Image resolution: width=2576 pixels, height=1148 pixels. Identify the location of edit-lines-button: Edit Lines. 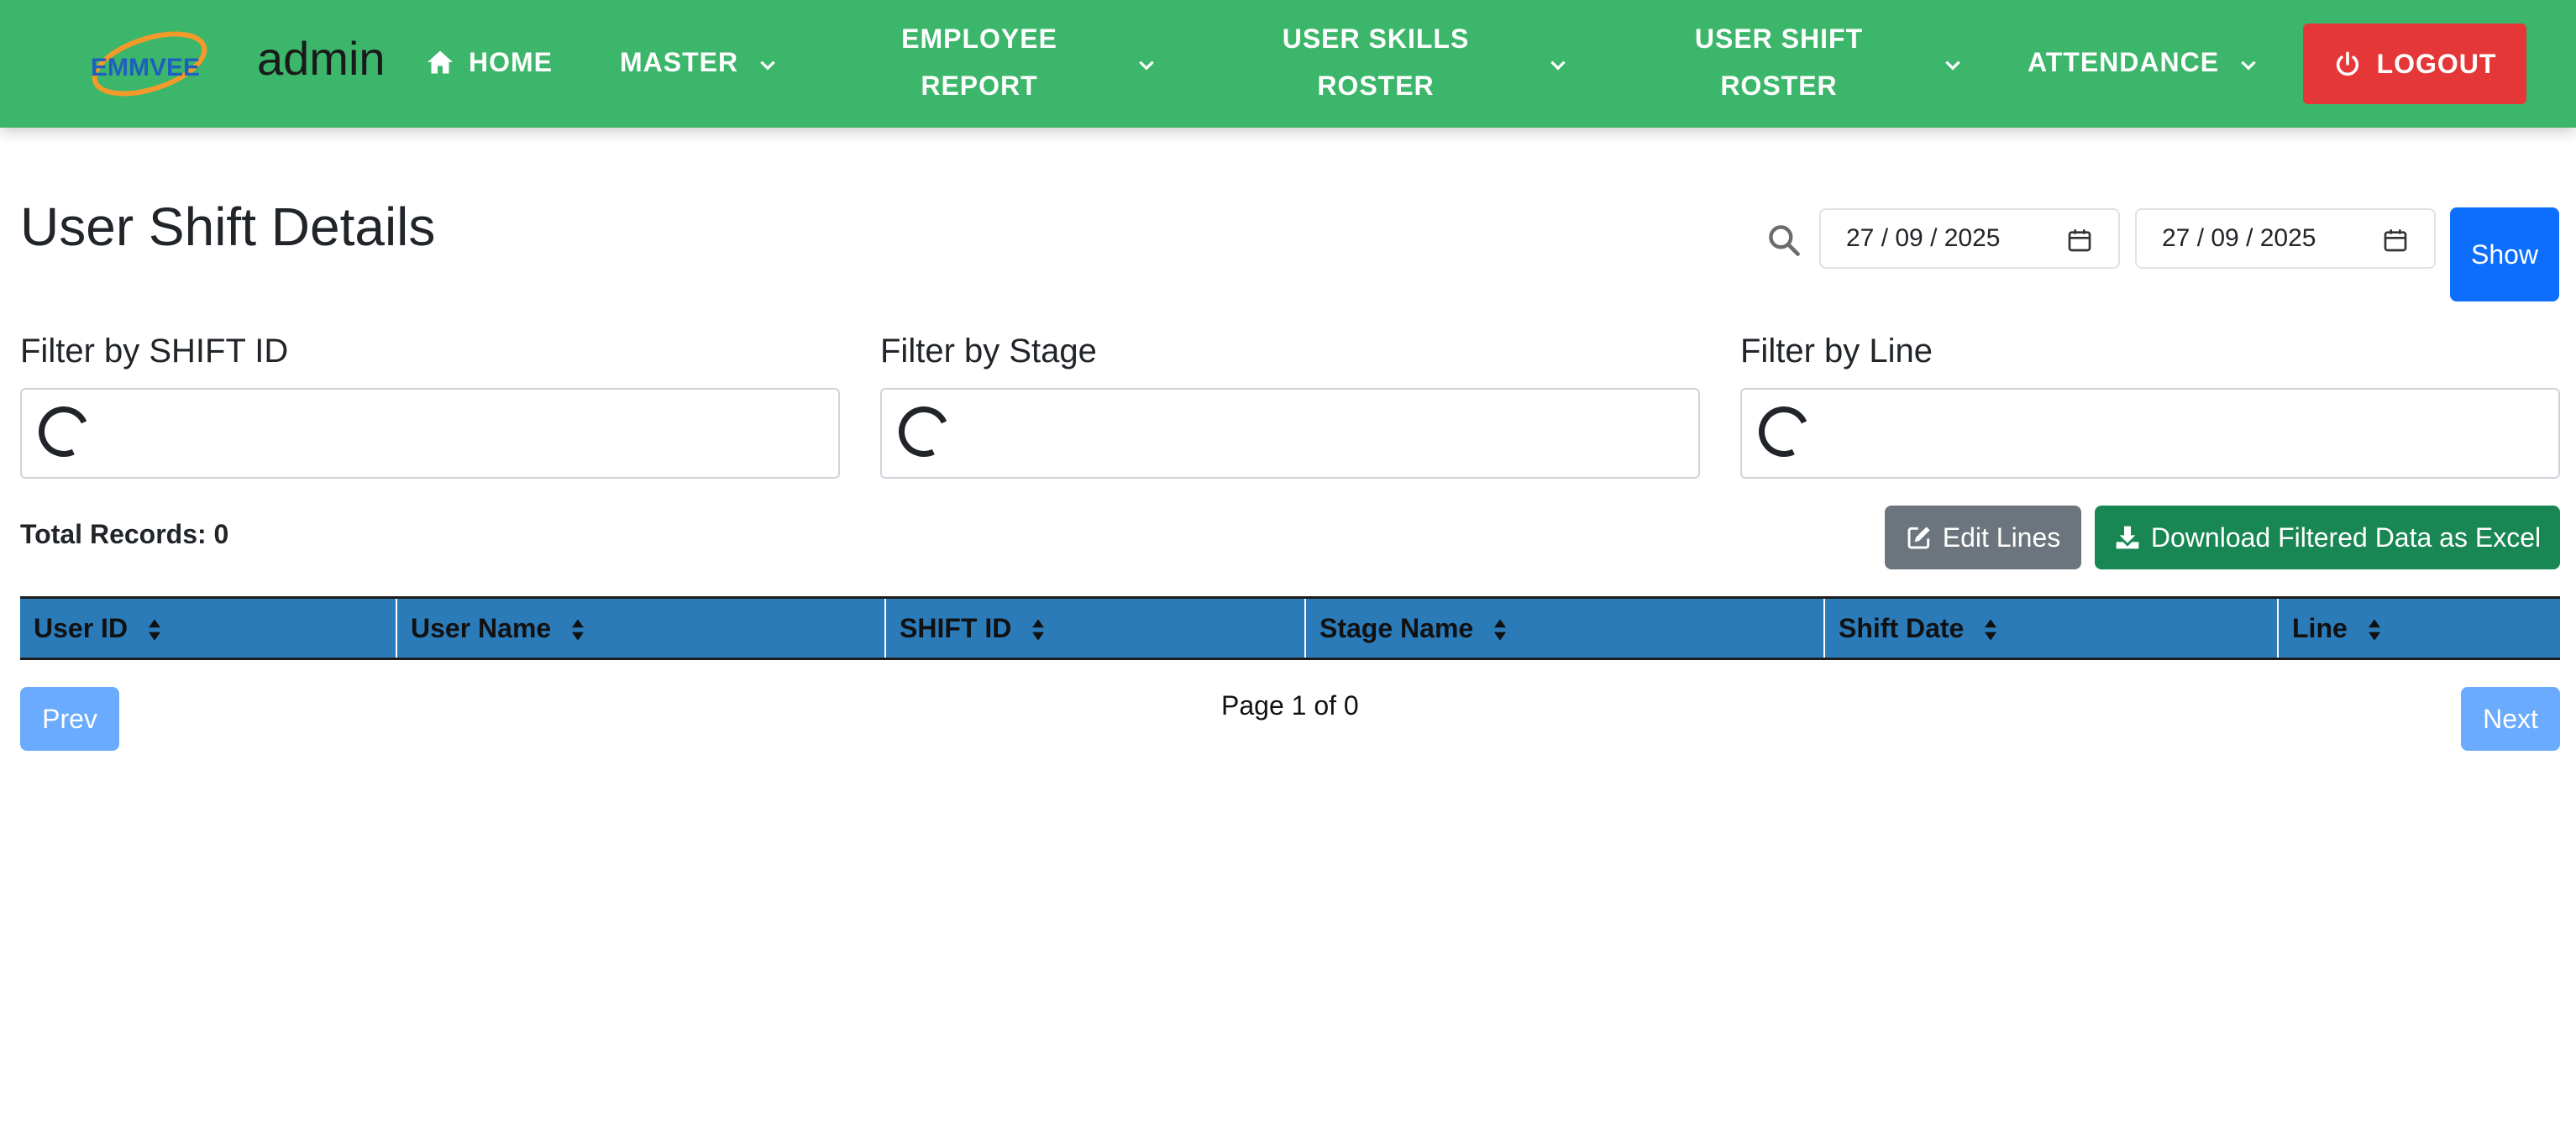
(1983, 537).